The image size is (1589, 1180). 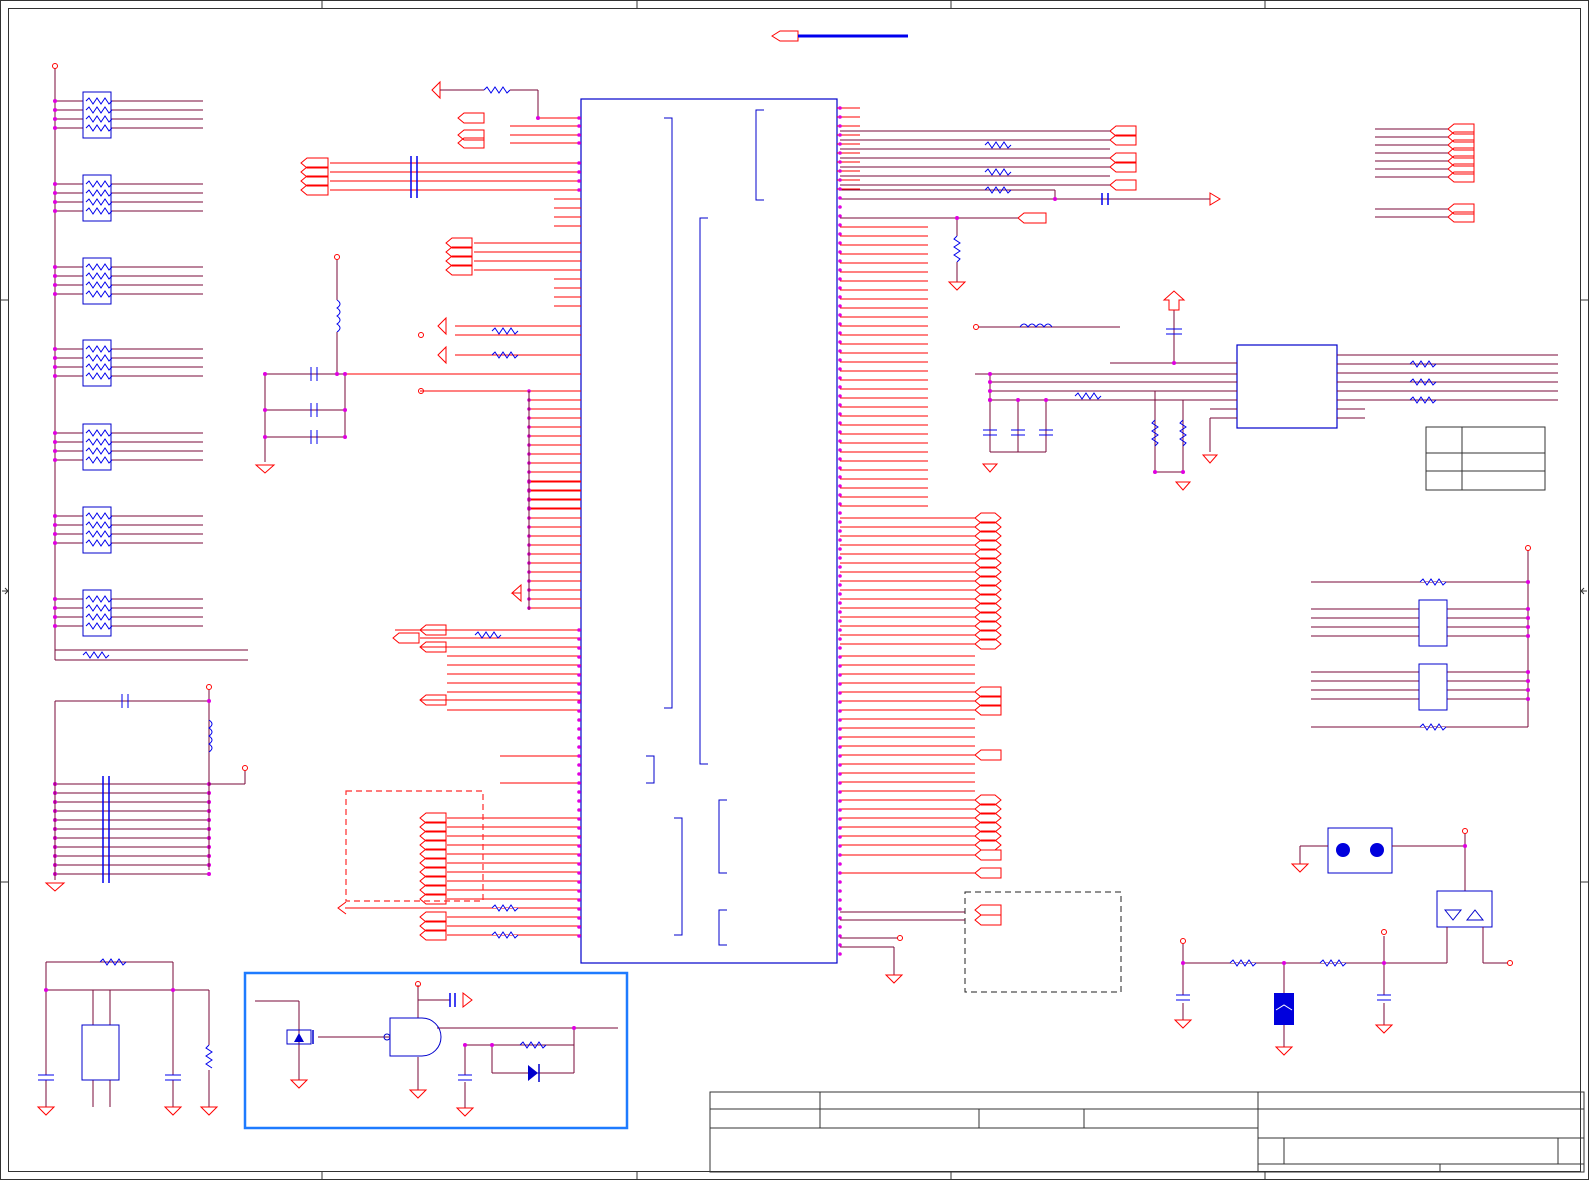 I want to click on top-bus-connector, so click(x=839, y=36).